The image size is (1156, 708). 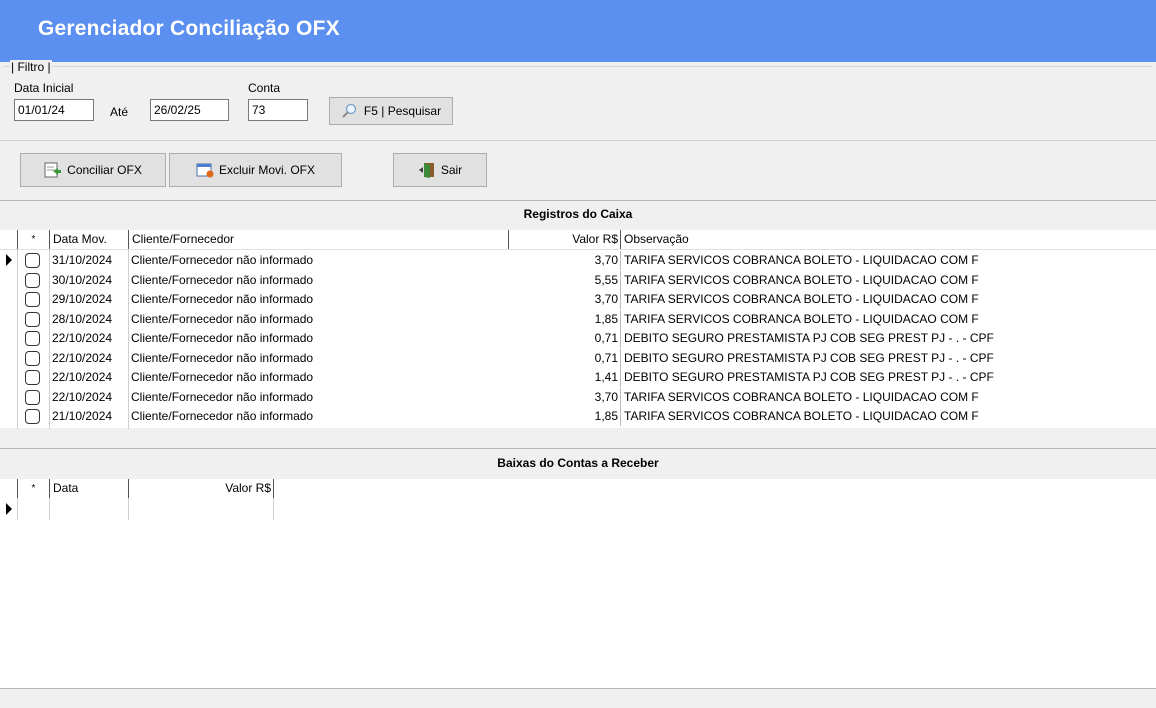 What do you see at coordinates (451, 170) in the screenshot?
I see `sair-label: Sair` at bounding box center [451, 170].